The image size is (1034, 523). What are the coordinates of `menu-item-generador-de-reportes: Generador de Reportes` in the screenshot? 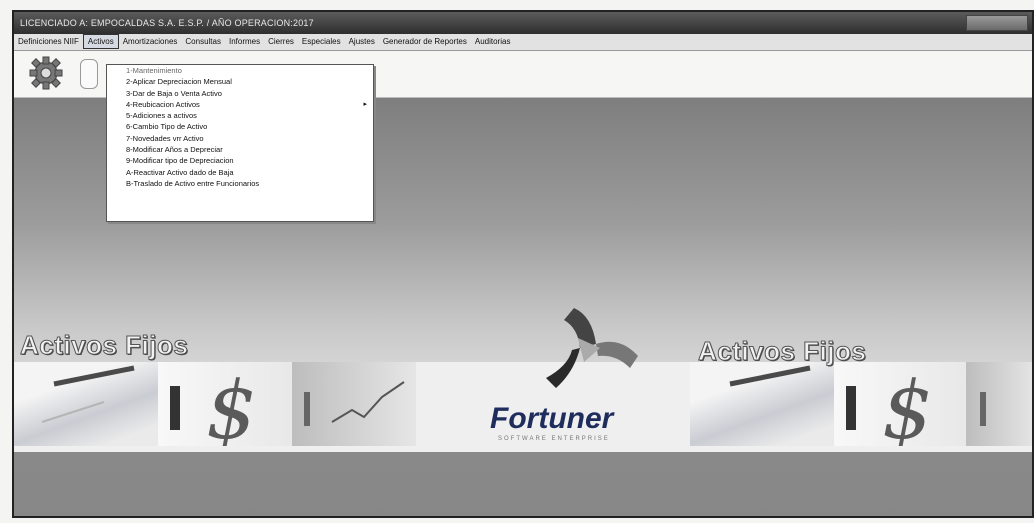 It's located at (425, 42).